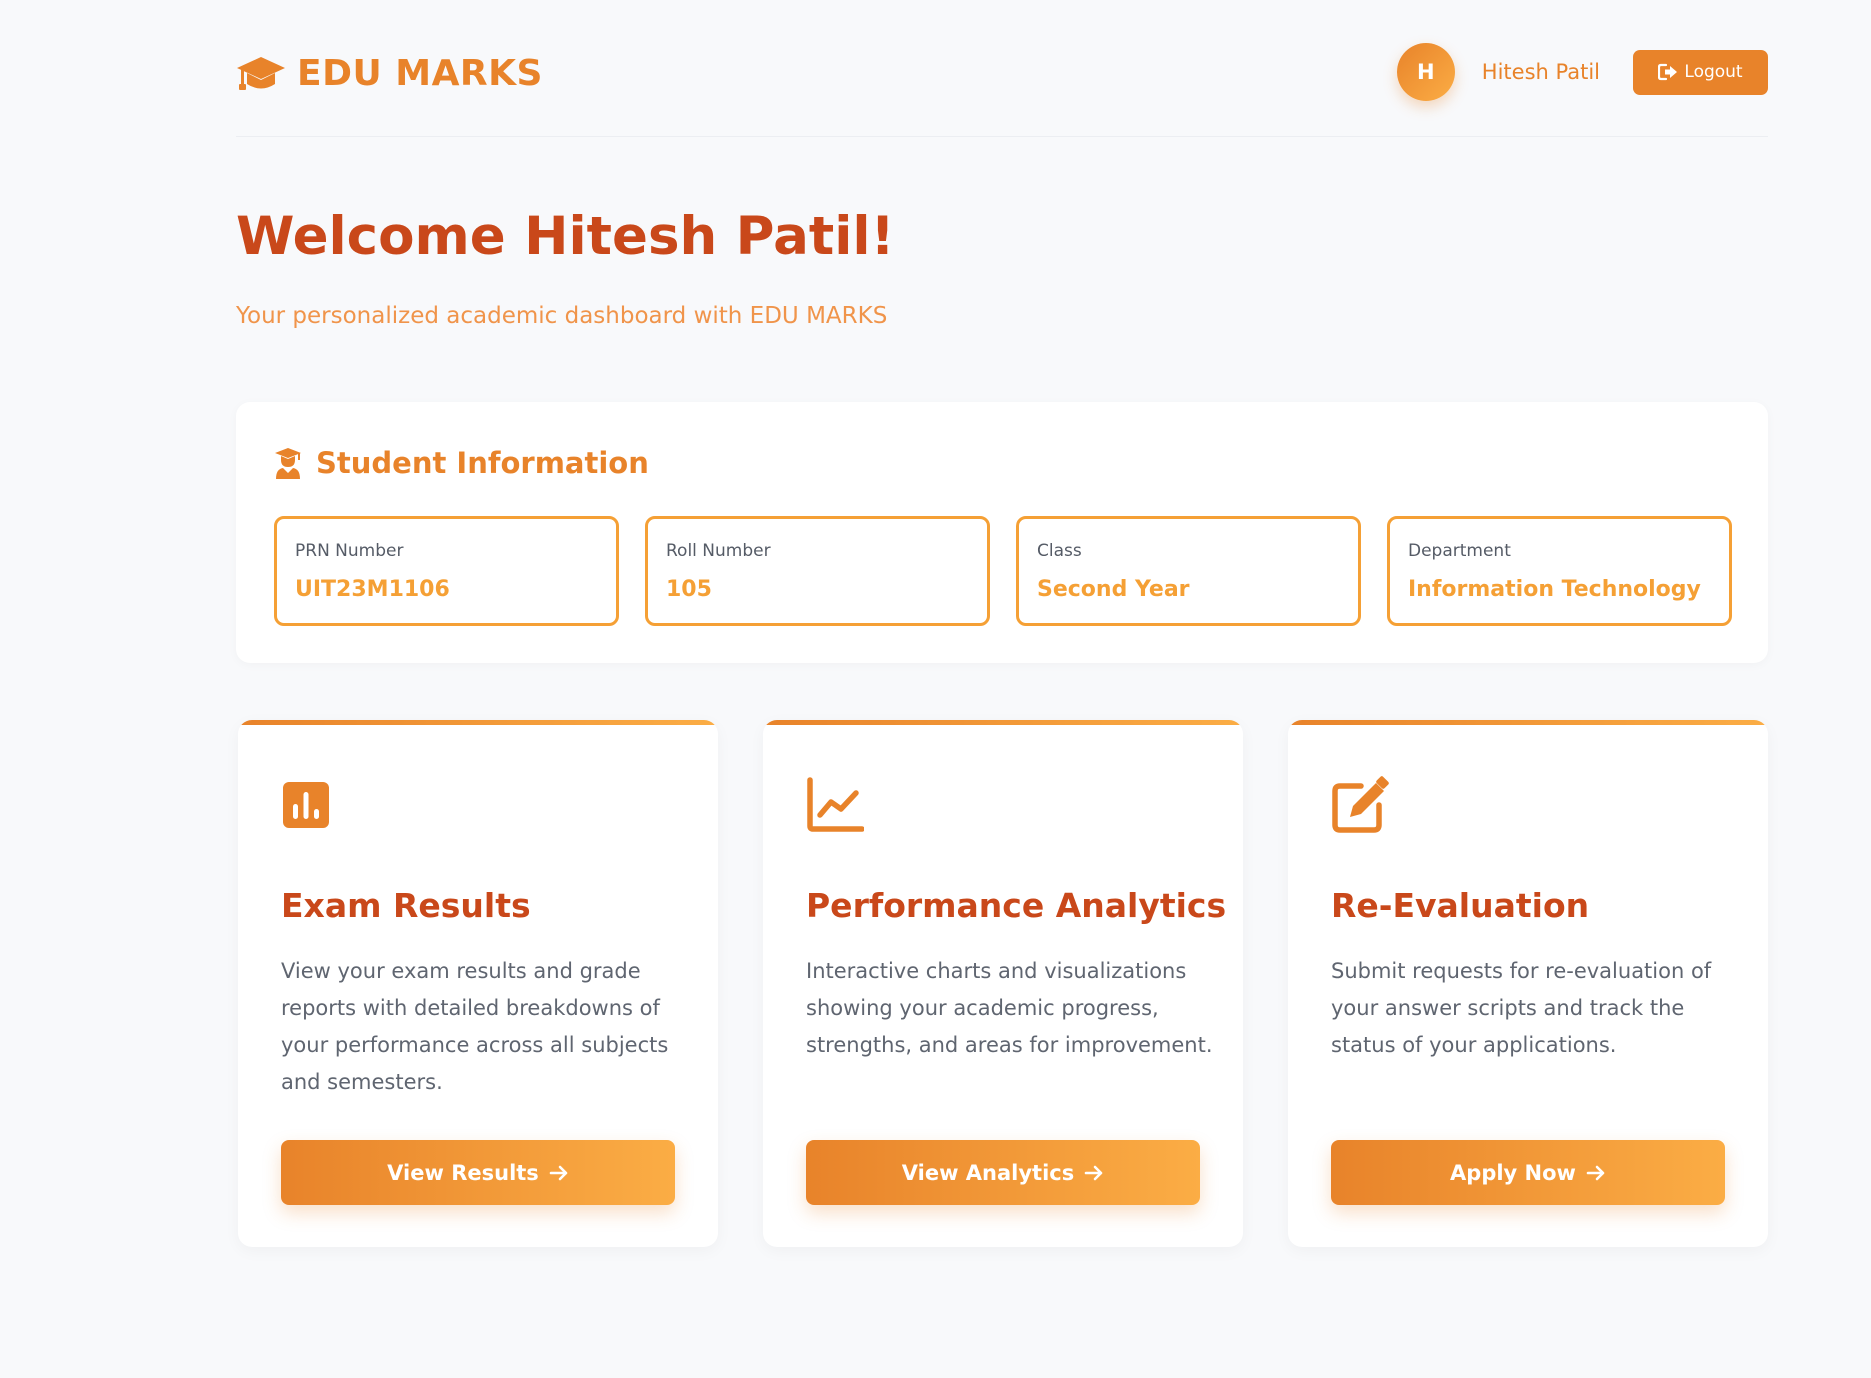 This screenshot has width=1871, height=1378. I want to click on top-header: EDU MARKS H Hitesh Patil Logout, so click(1002, 83).